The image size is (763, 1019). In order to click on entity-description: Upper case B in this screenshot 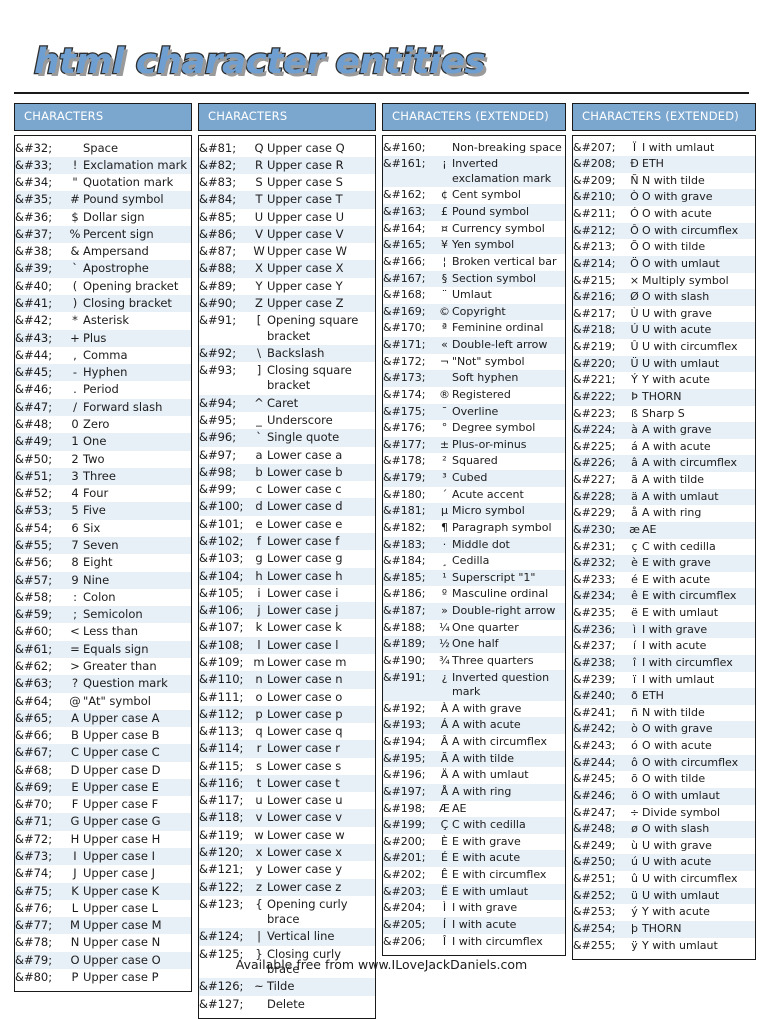, I will do `click(121, 735)`.